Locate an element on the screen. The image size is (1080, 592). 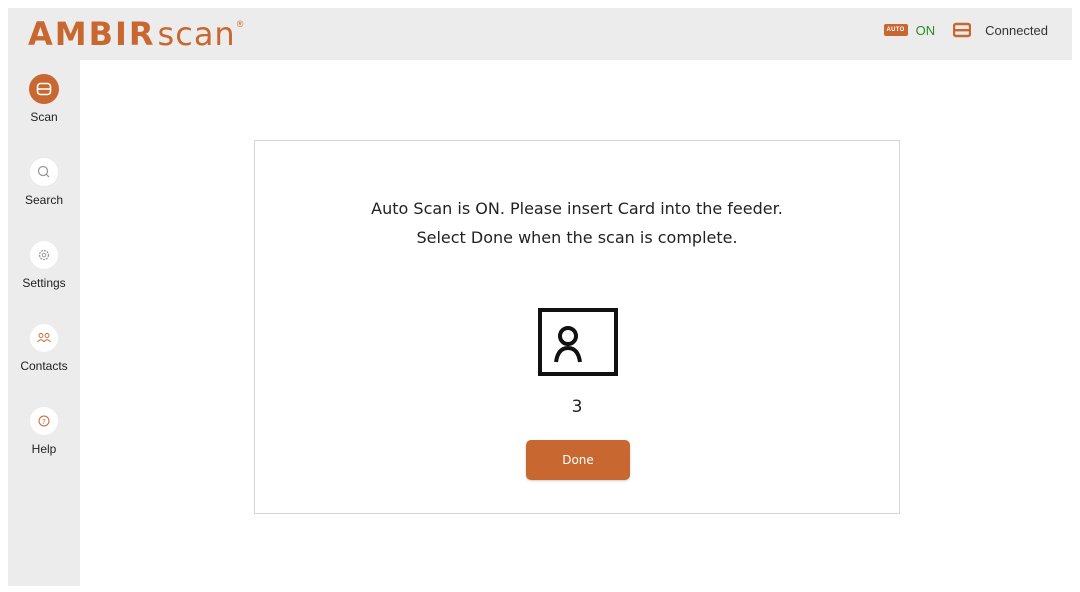
auto-scan-status: ON is located at coordinates (925, 30).